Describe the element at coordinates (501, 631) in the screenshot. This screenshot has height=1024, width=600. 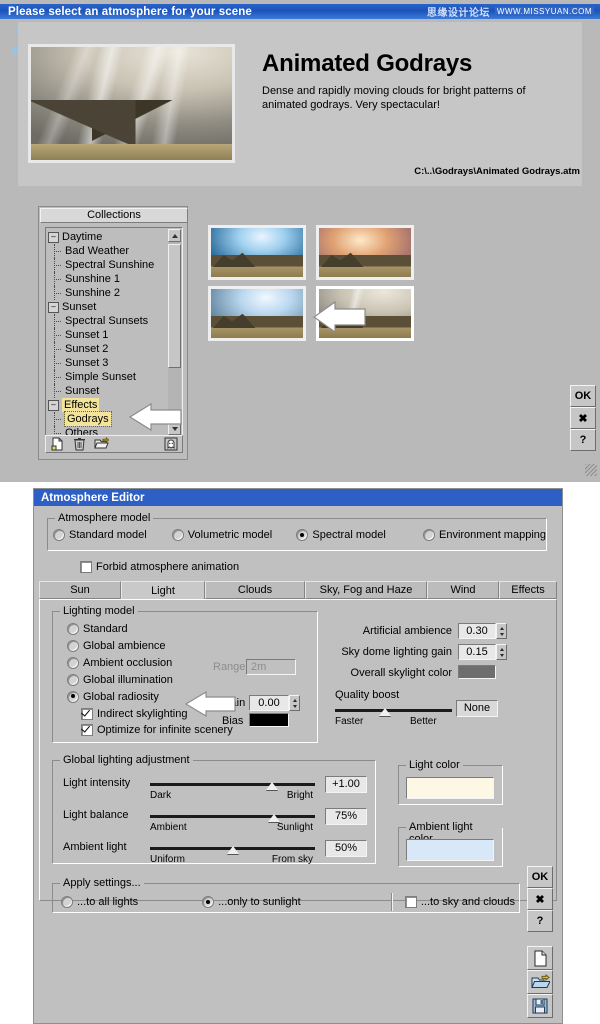
I see `artificial-ambience-spinner` at that location.